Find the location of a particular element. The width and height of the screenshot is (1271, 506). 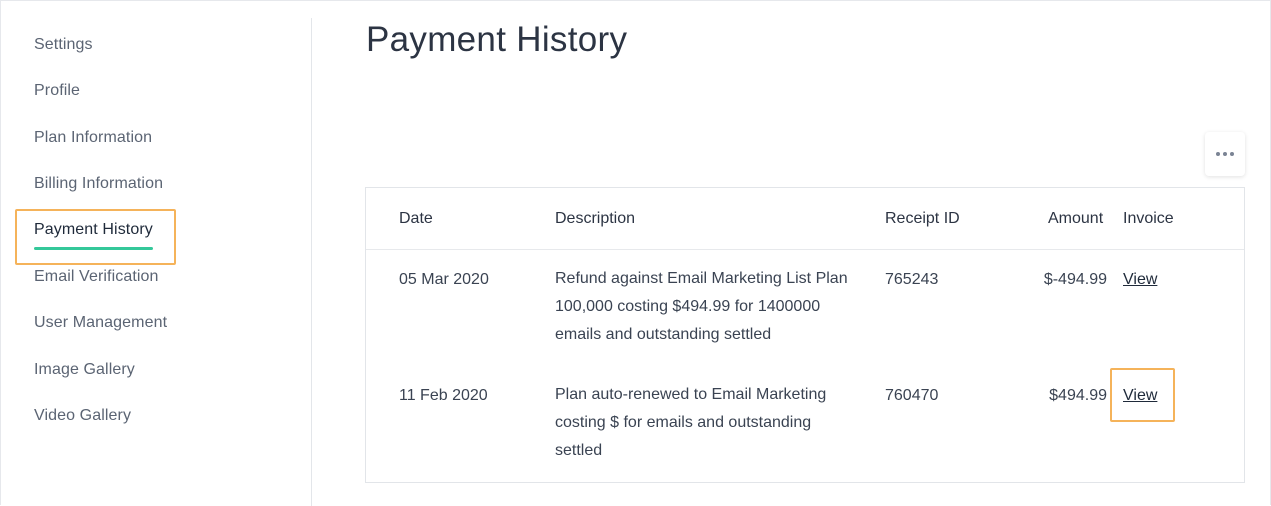

page-title: Payment History is located at coordinates (497, 39).